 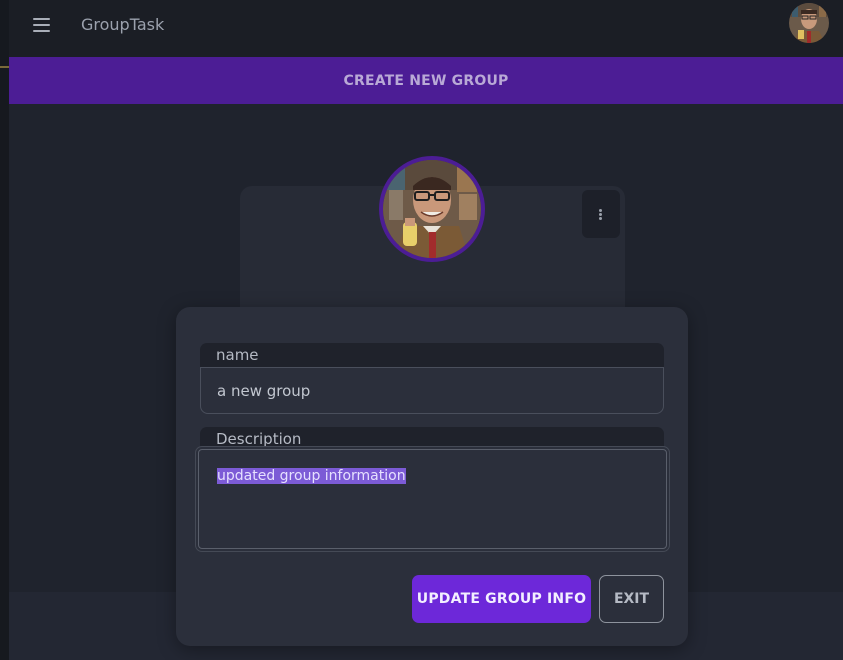 I want to click on name-label-tab, so click(x=432, y=355).